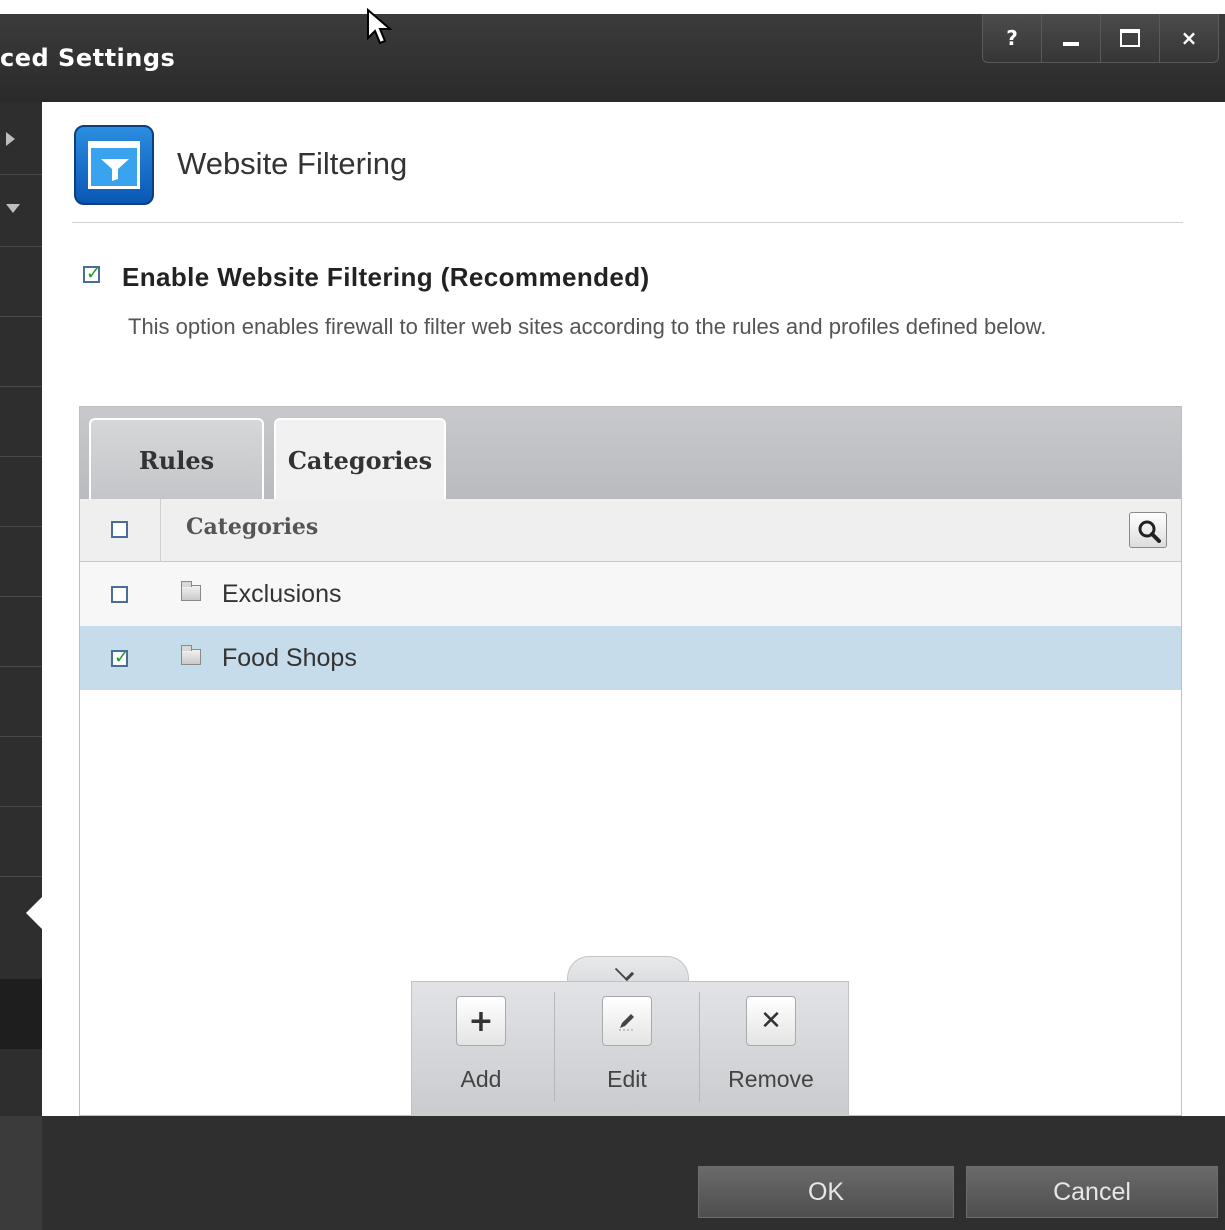  What do you see at coordinates (160, 530) in the screenshot?
I see `column-divider` at bounding box center [160, 530].